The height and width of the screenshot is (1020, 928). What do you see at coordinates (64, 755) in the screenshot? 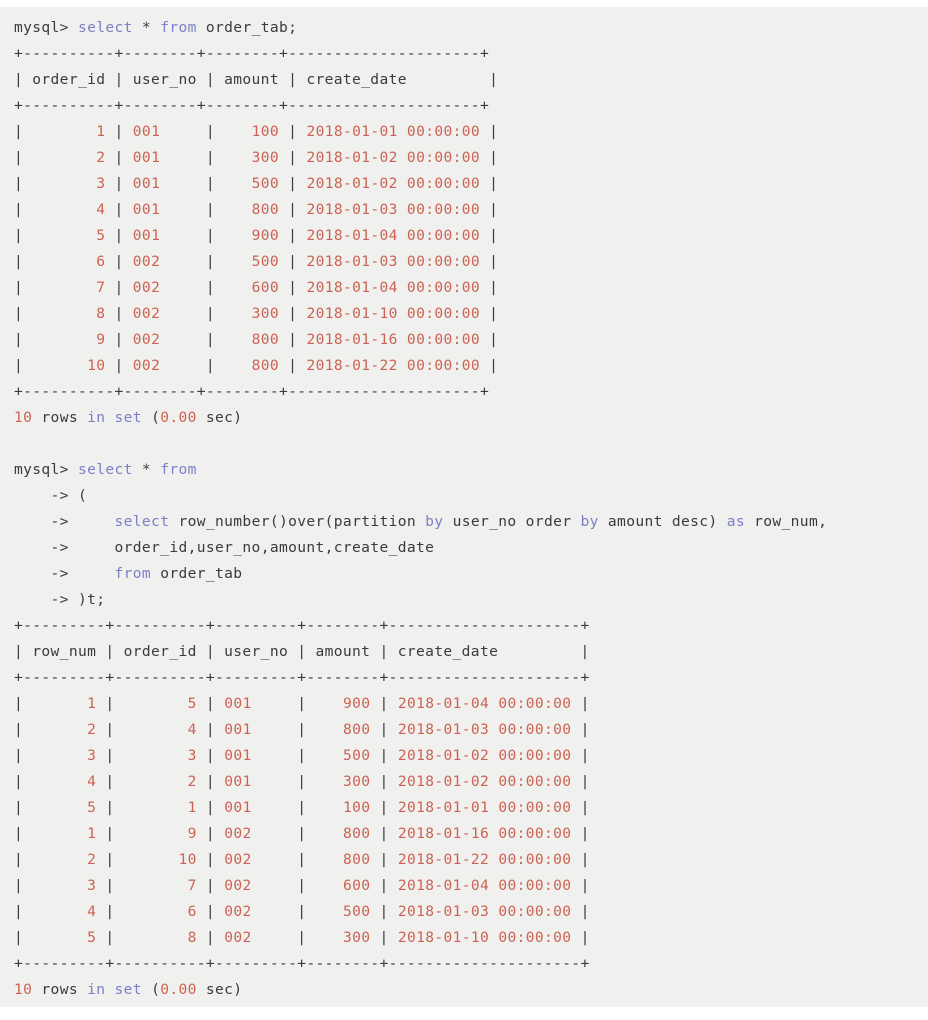
I see `cell-row_num: 3` at bounding box center [64, 755].